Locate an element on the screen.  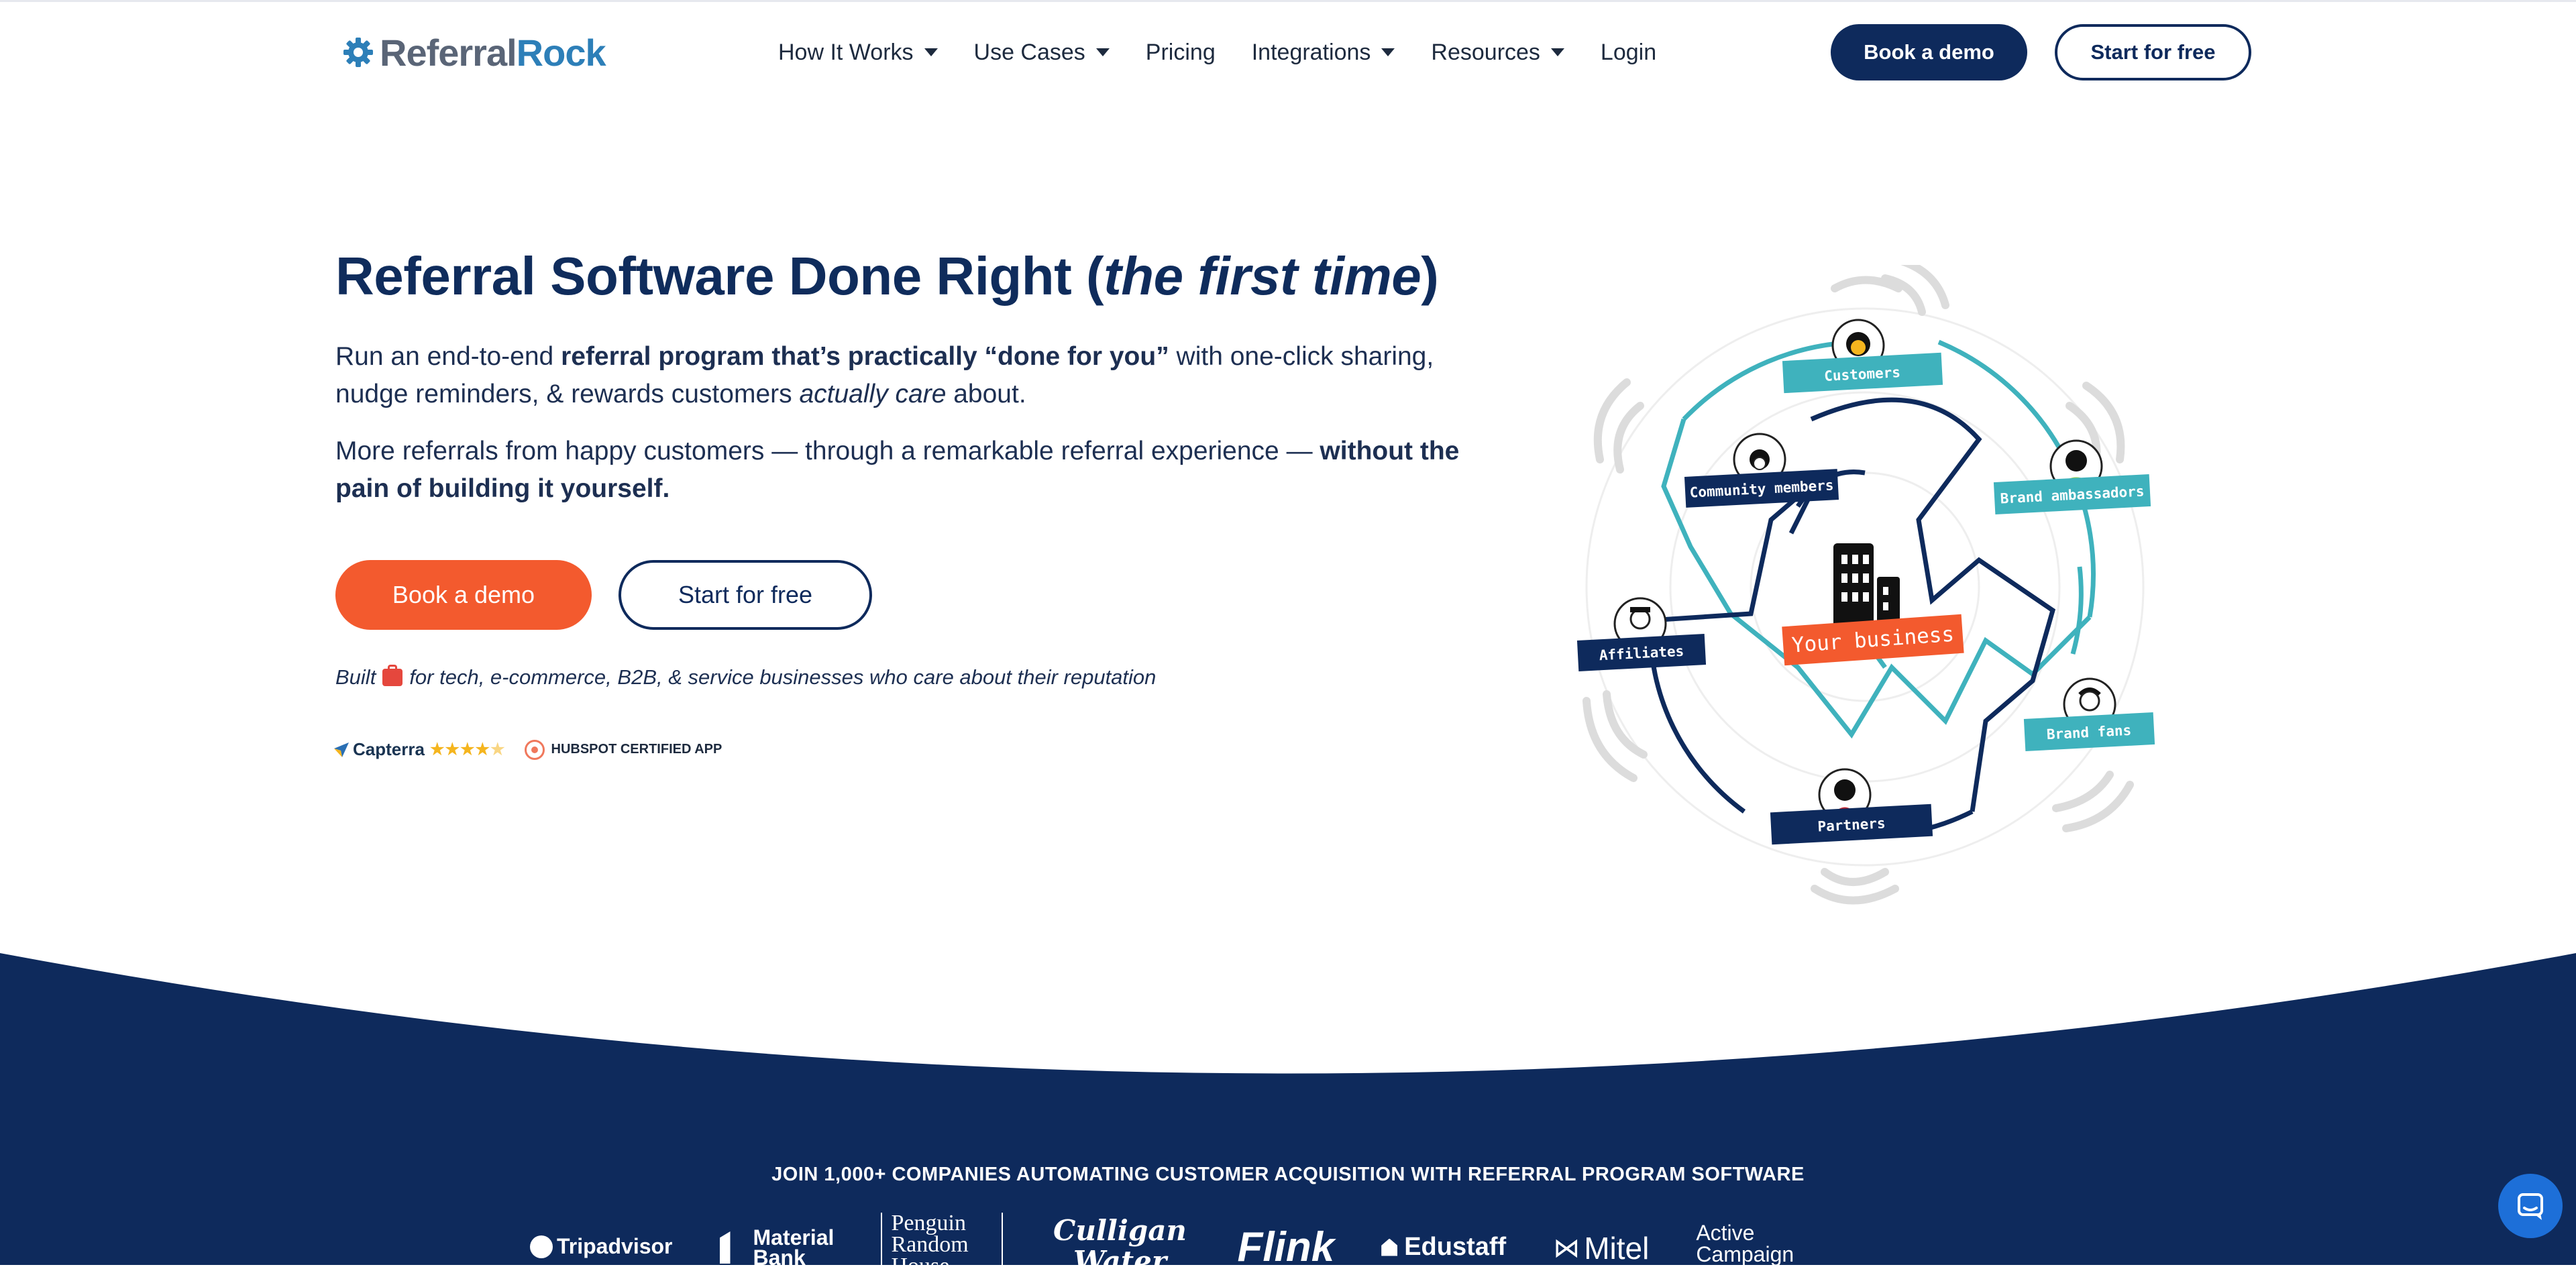
hubspot-label: HUBSPOT CERTIFIED APP is located at coordinates (636, 749).